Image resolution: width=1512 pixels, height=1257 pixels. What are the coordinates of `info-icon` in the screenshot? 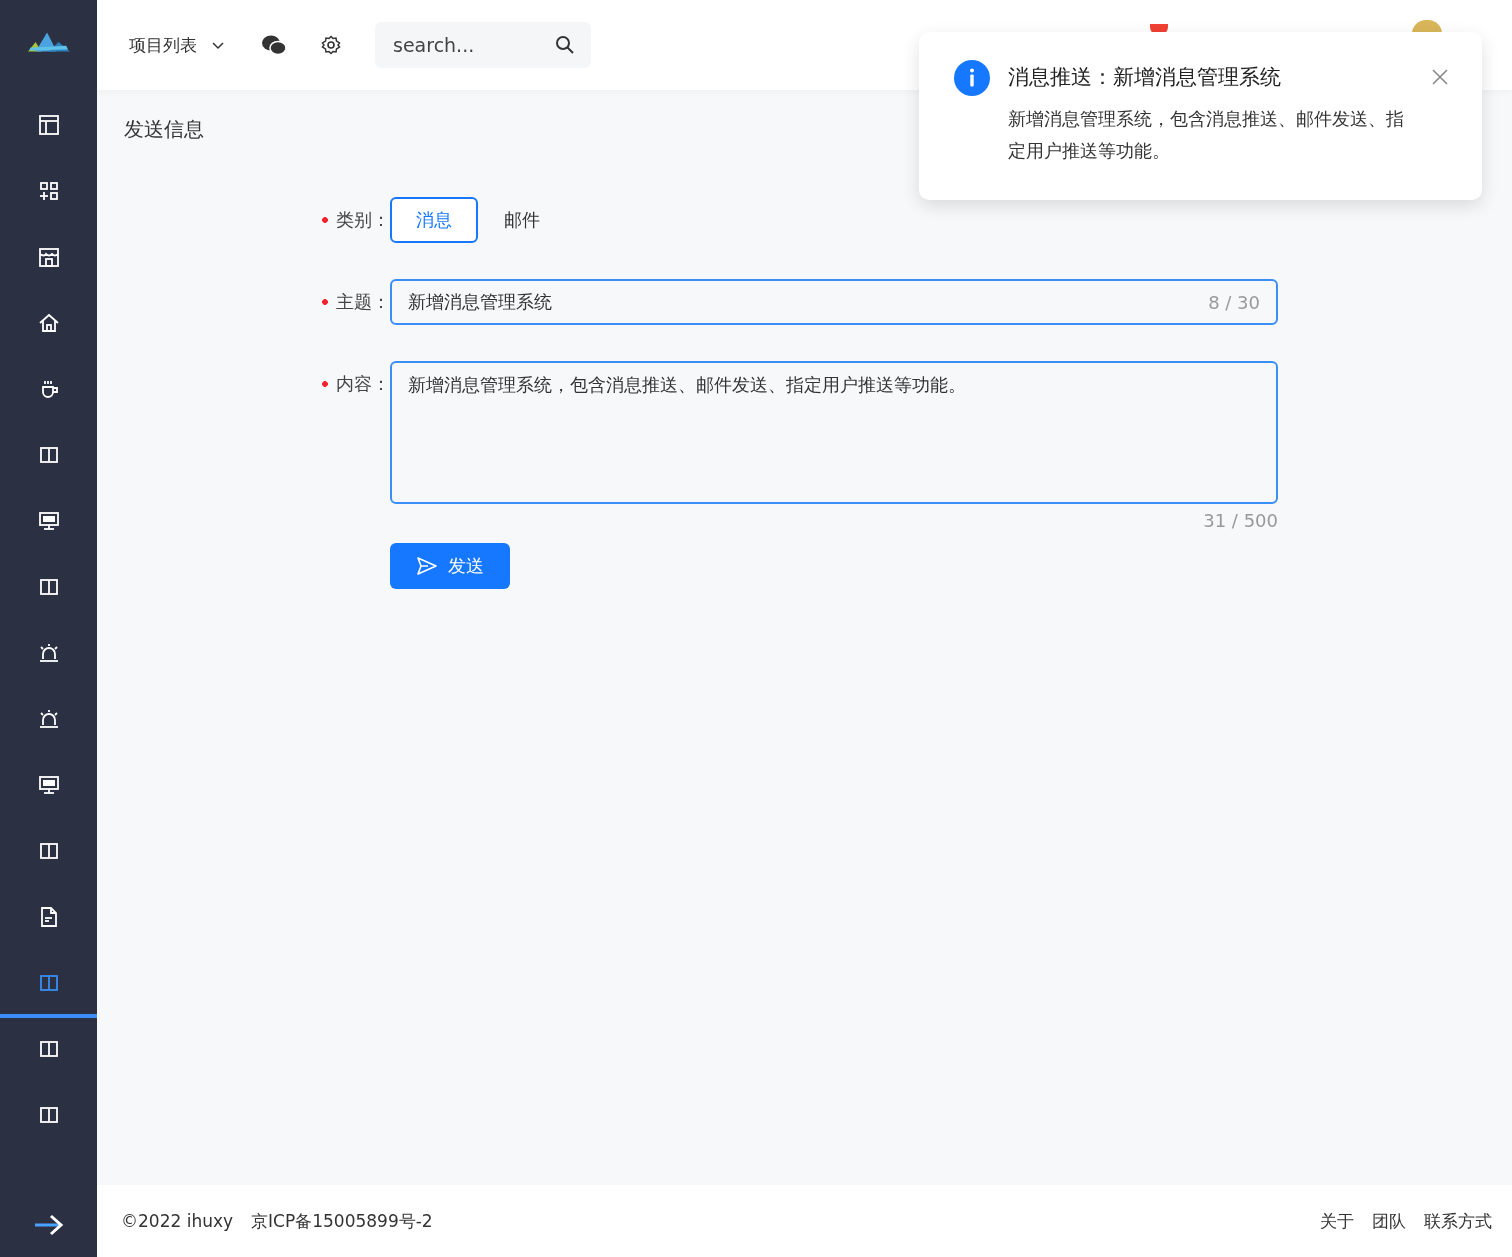 It's located at (972, 78).